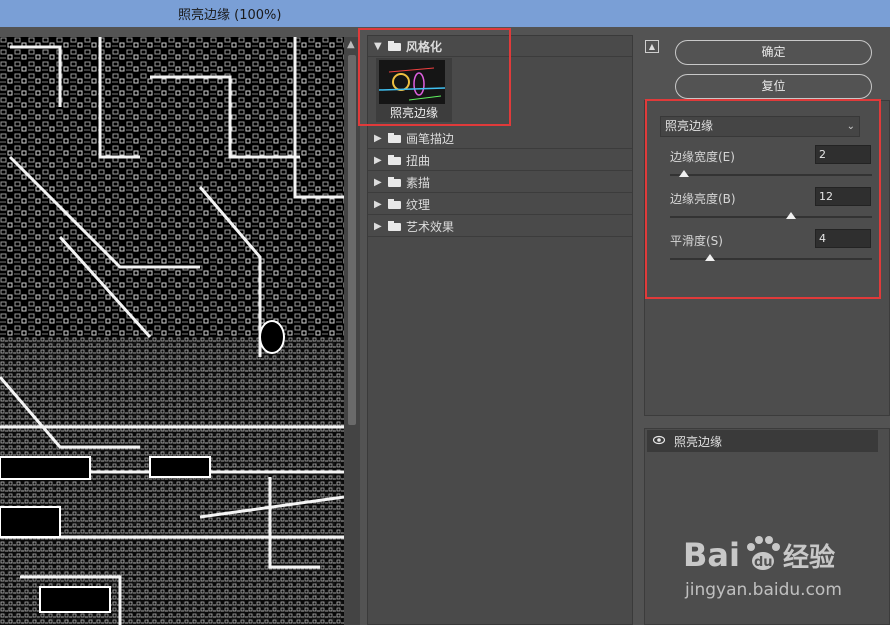 This screenshot has height=625, width=890. What do you see at coordinates (434, 77) in the screenshot?
I see `highlight-box-gallery` at bounding box center [434, 77].